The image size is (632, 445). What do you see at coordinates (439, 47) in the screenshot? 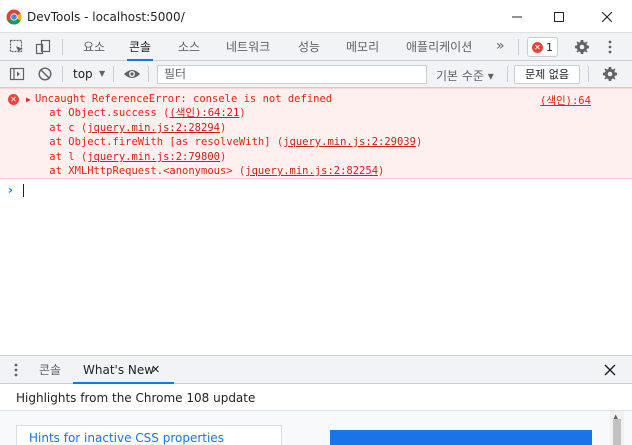
I see `tab-application: 애플리케이션` at bounding box center [439, 47].